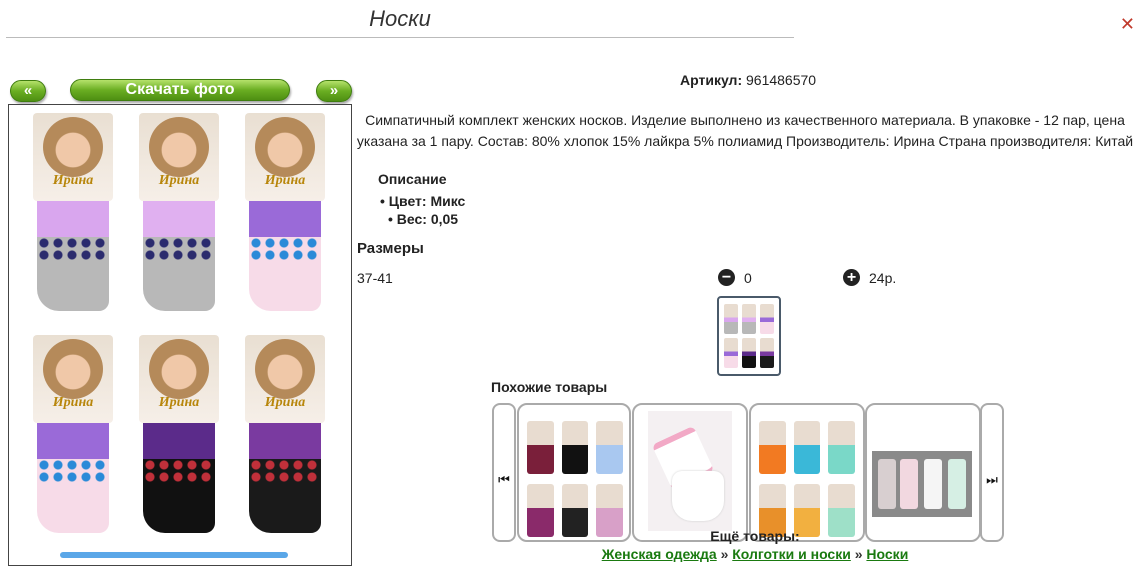 This screenshot has height=566, width=1135. I want to click on selected-thumbnail, so click(749, 336).